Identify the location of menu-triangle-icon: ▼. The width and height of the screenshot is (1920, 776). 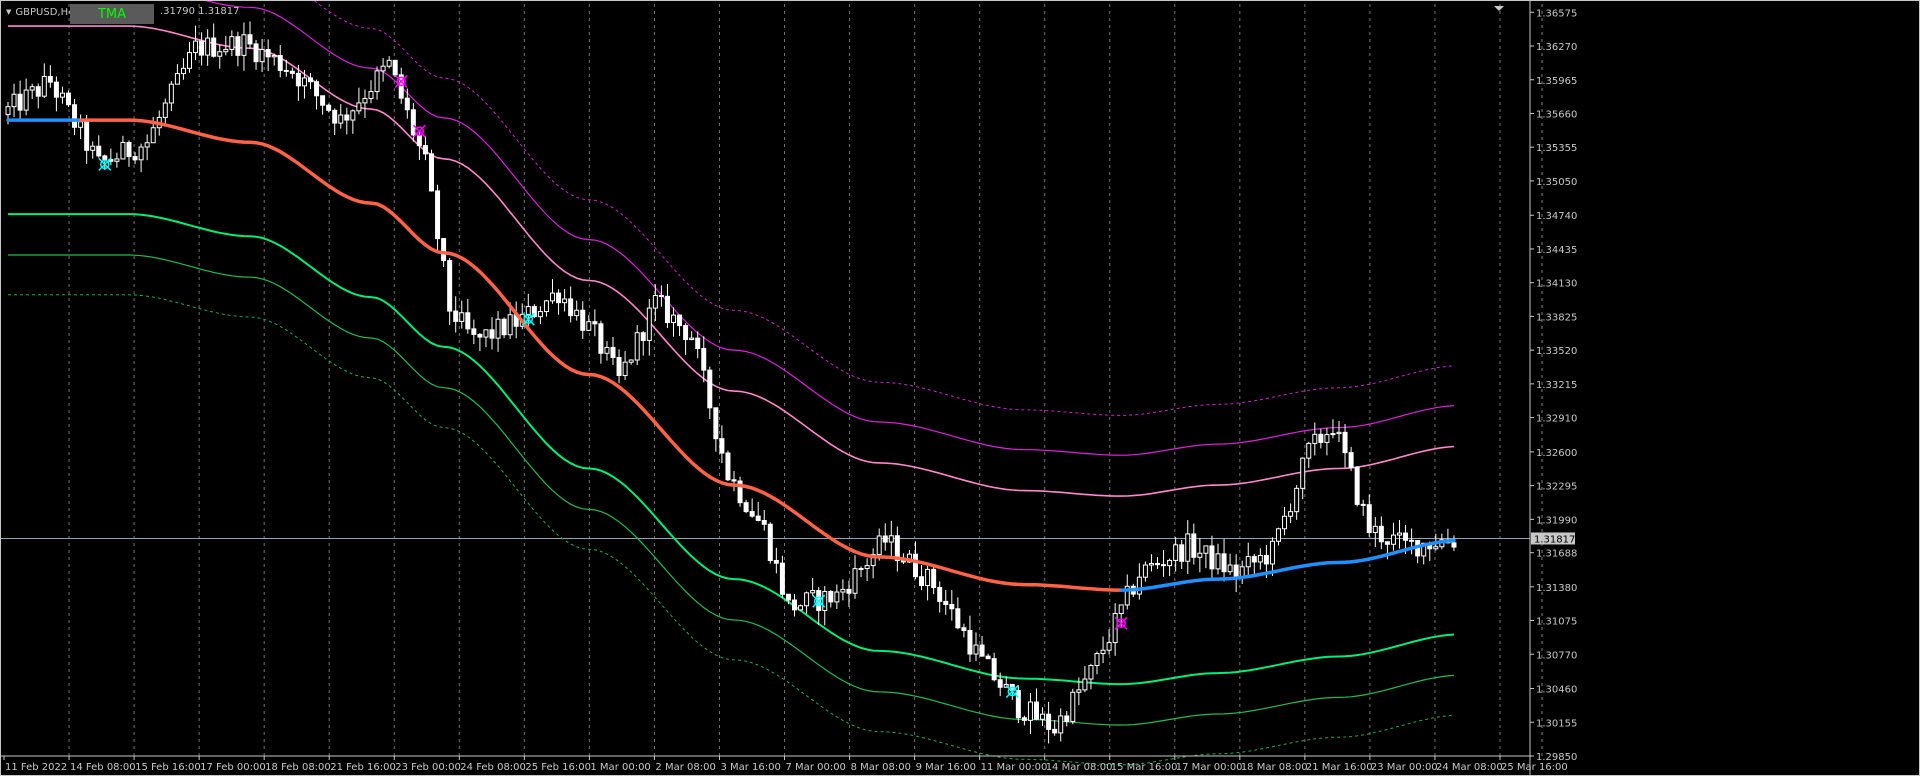
(8, 12).